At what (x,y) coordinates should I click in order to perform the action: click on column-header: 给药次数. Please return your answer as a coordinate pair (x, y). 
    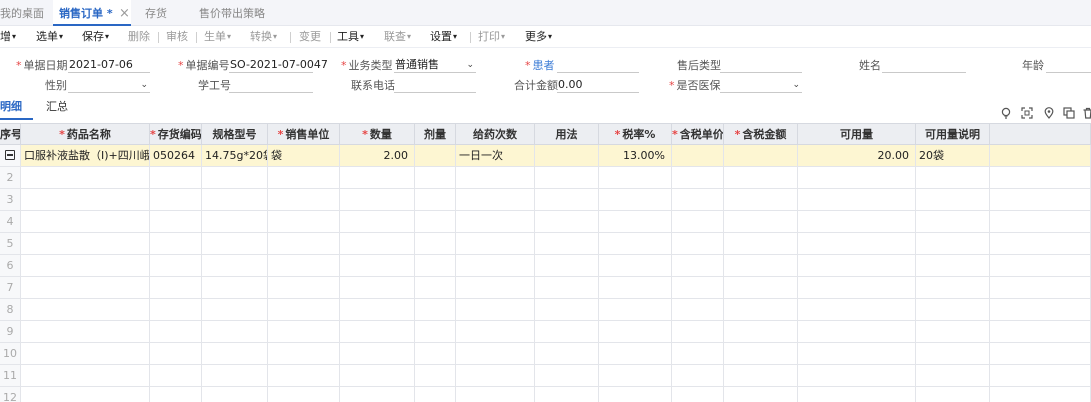
    Looking at the image, I should click on (495, 134).